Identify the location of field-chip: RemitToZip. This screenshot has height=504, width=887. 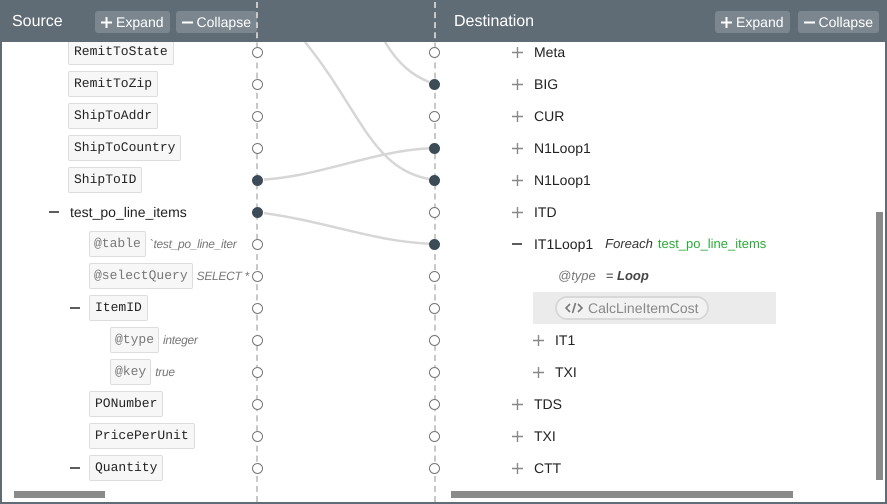
(113, 84).